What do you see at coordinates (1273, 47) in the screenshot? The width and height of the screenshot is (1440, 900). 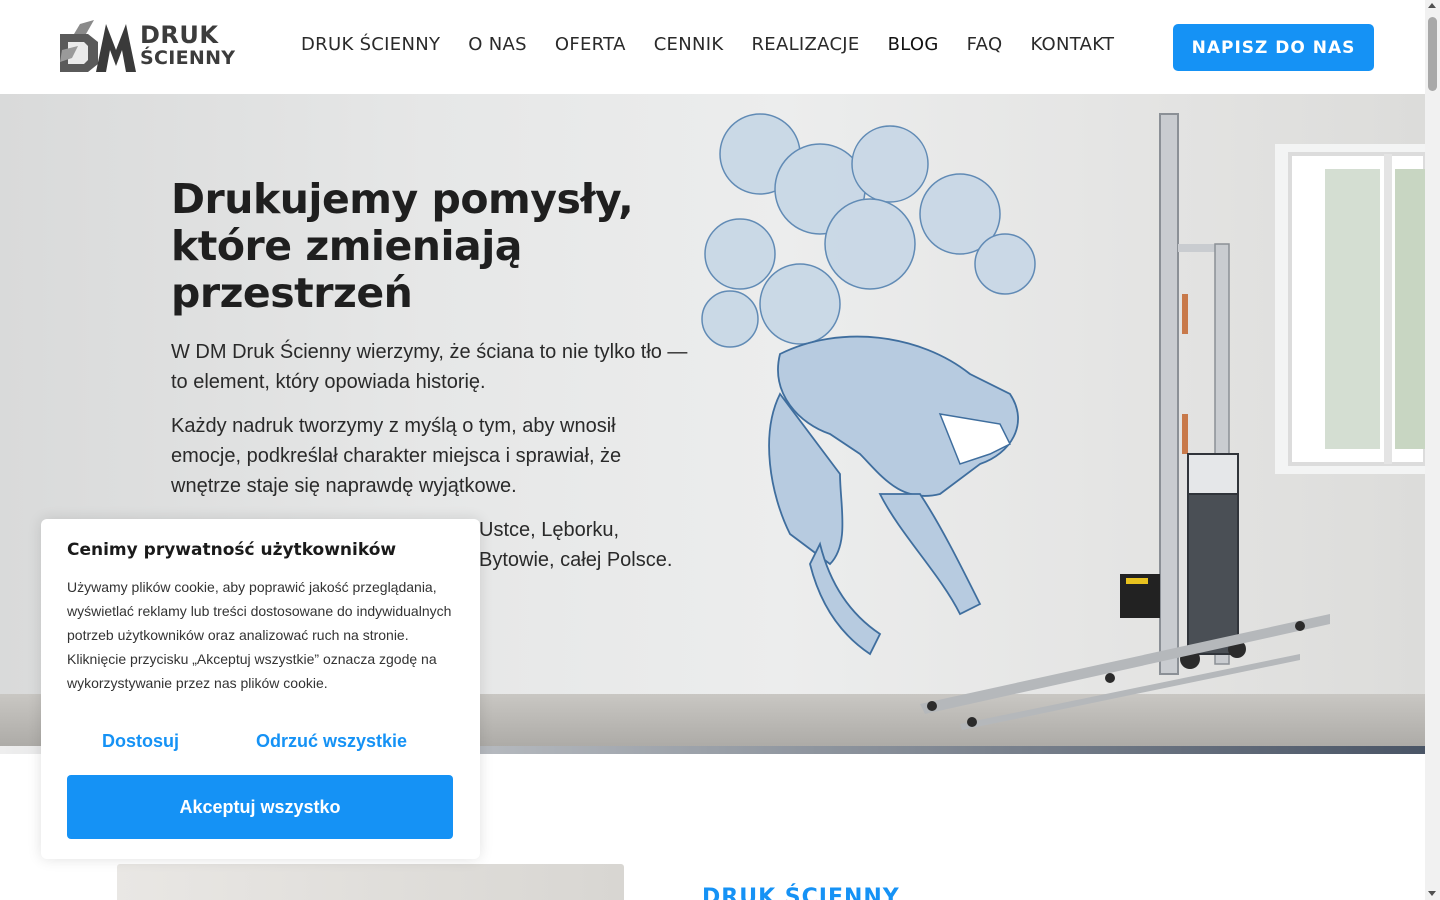 I see `contact-cta-button: NAPISZ DO NAS` at bounding box center [1273, 47].